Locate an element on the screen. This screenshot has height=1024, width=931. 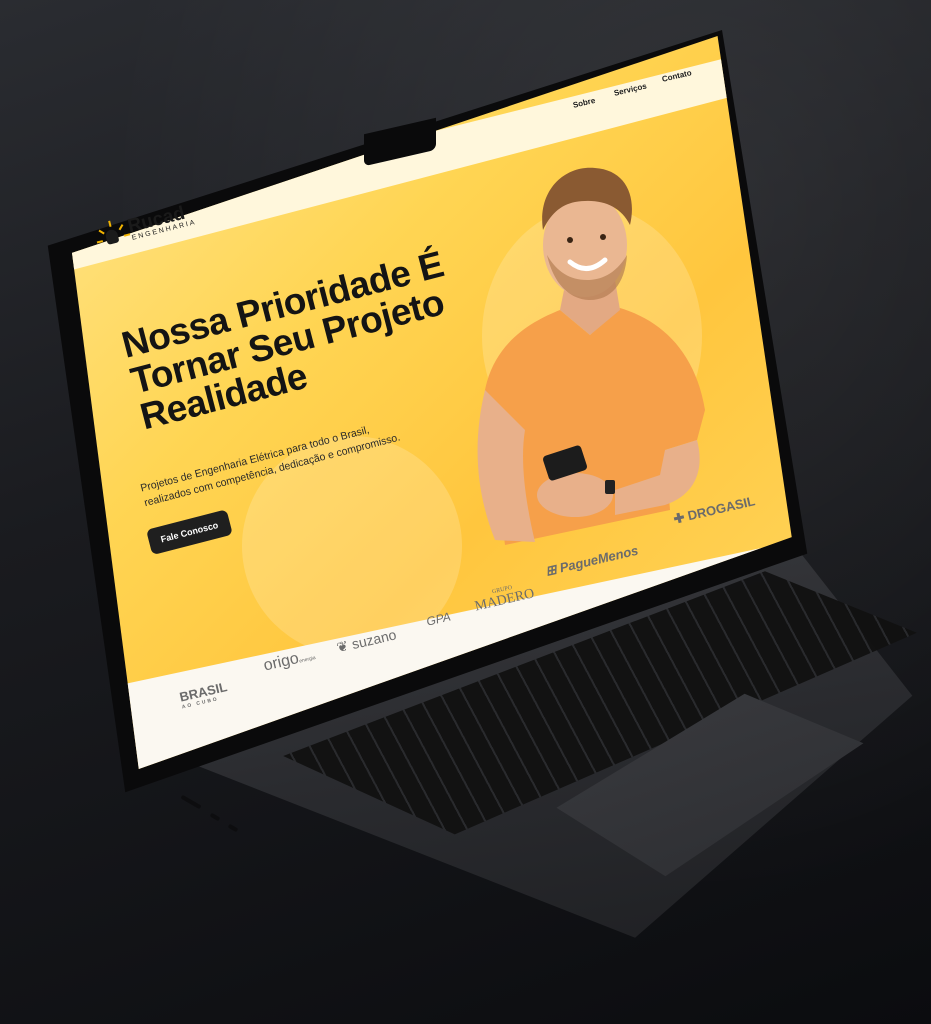
origo-sub: energia is located at coordinates (307, 660).